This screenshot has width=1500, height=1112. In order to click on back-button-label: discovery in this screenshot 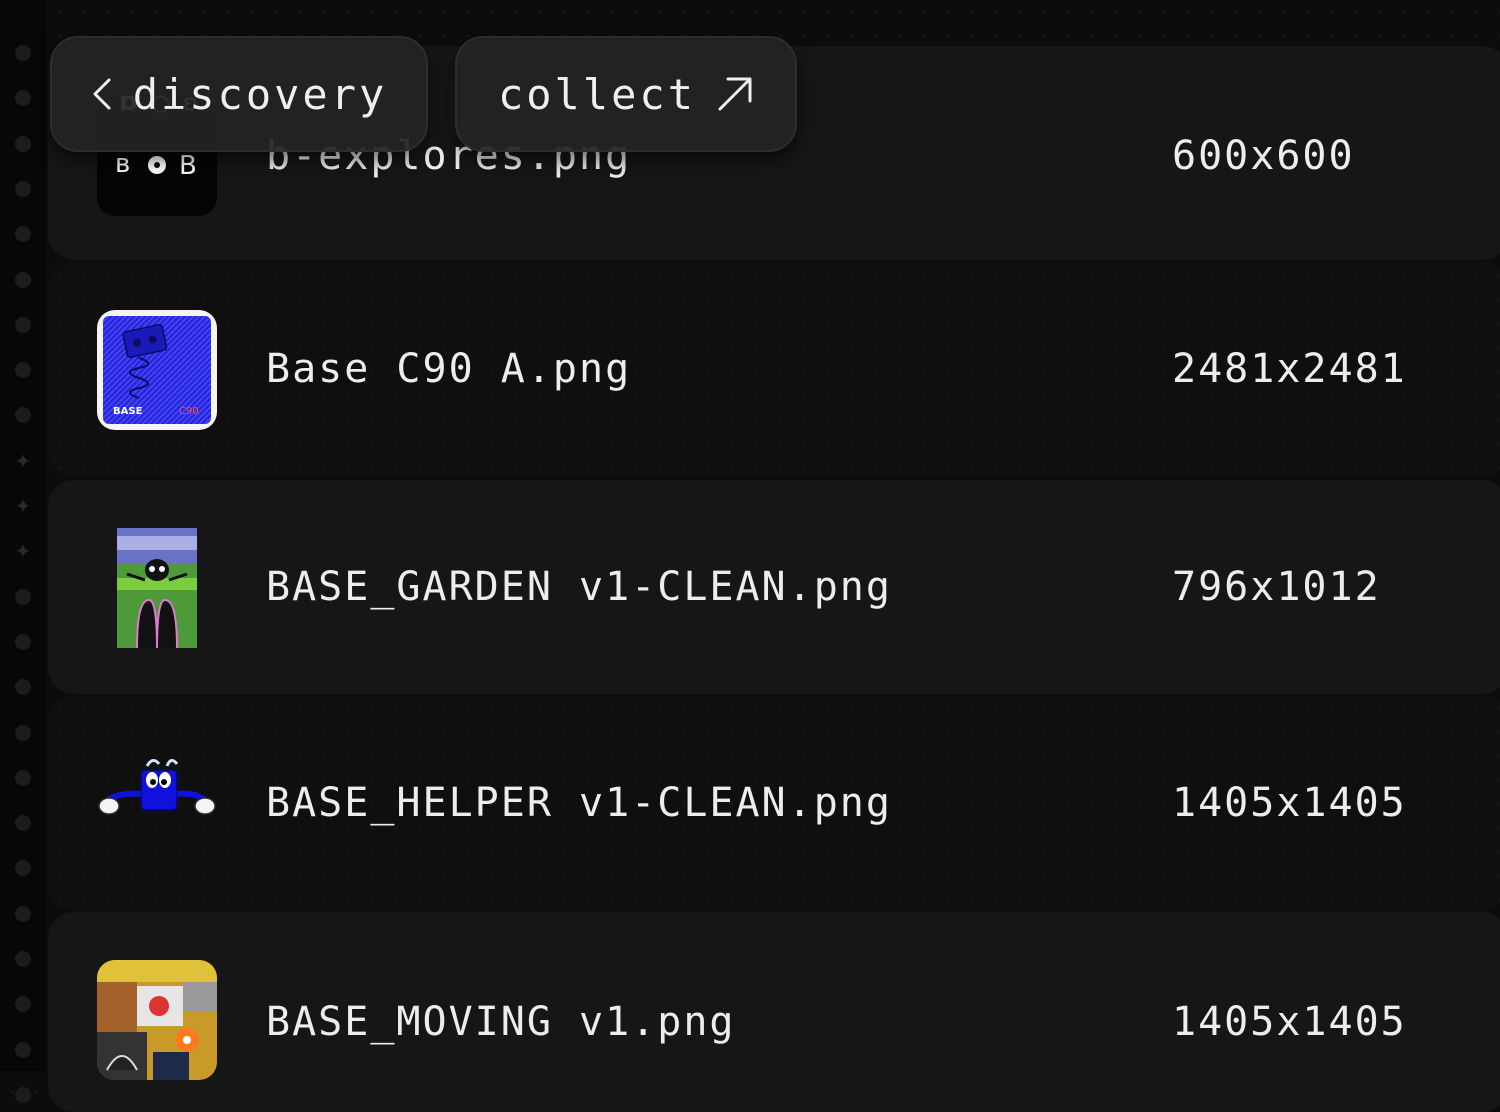, I will do `click(260, 94)`.